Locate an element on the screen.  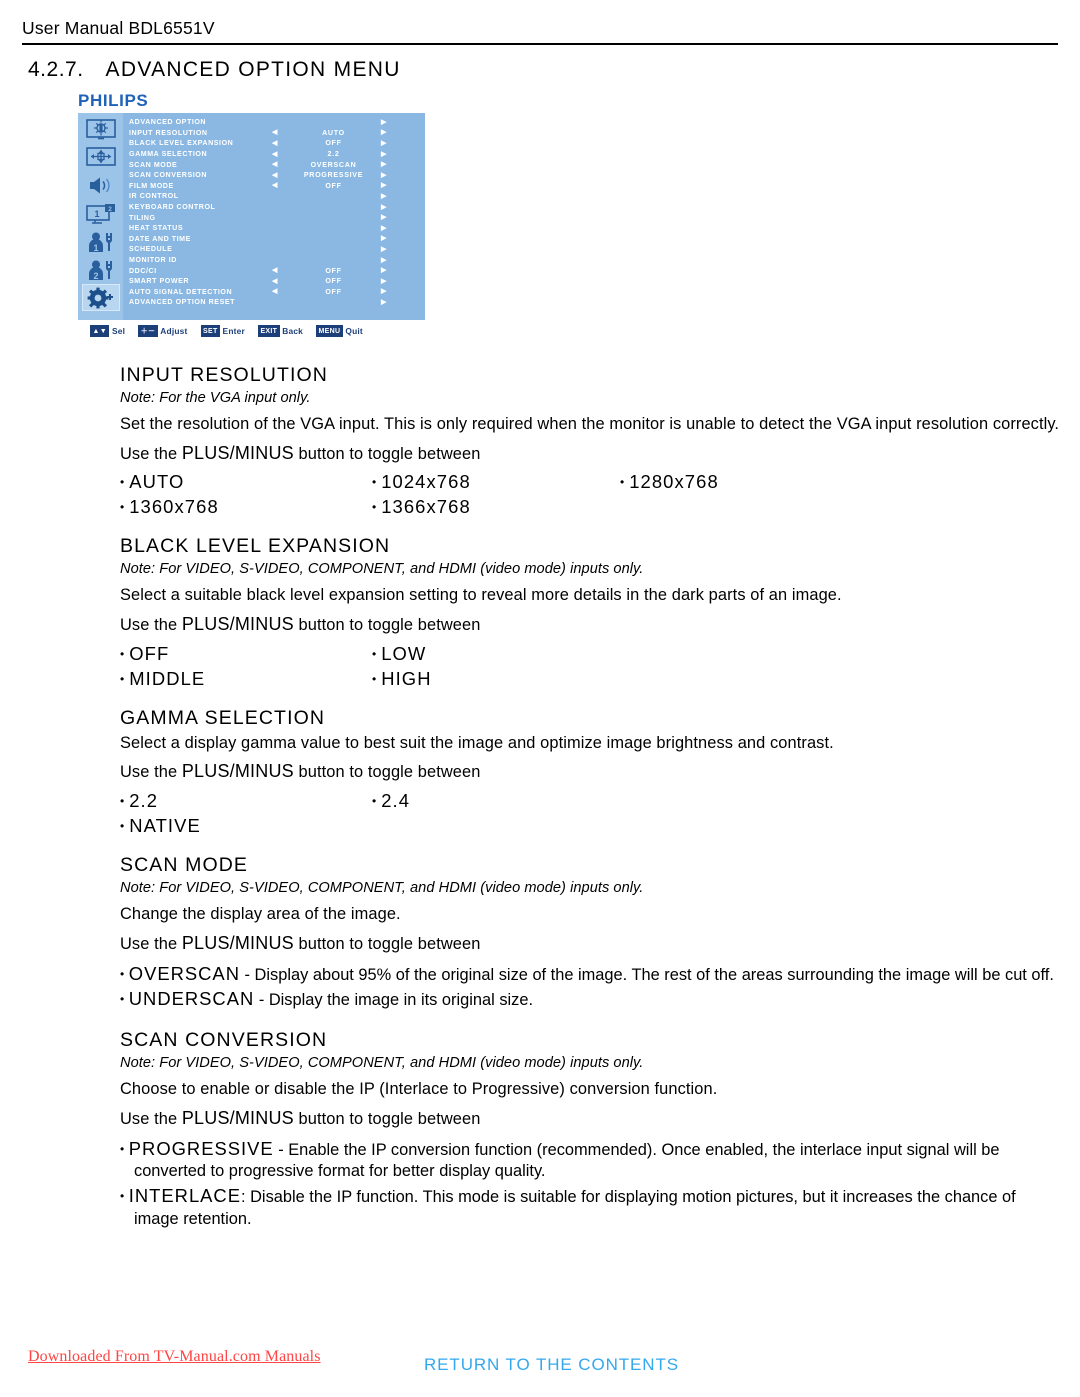
screen-position-icon is located at coordinates (101, 157).